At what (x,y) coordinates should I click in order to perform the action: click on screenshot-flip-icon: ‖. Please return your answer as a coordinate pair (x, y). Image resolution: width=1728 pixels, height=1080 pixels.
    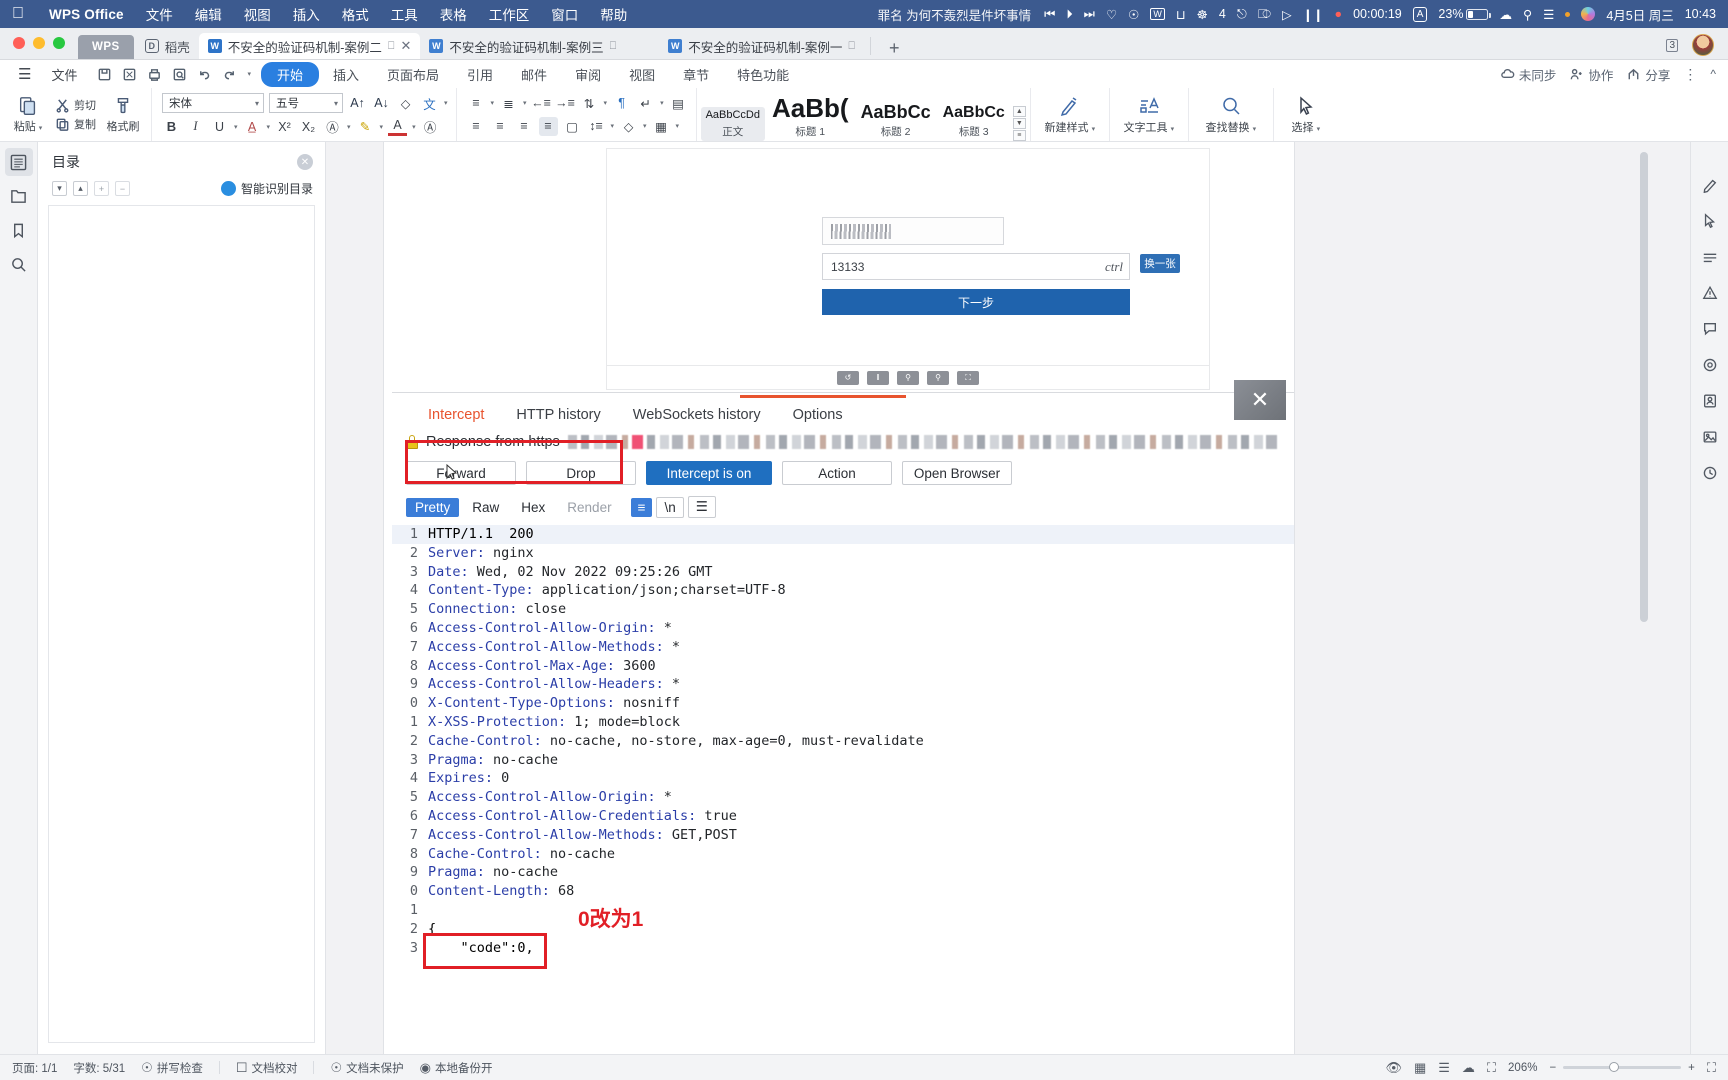
    Looking at the image, I should click on (878, 377).